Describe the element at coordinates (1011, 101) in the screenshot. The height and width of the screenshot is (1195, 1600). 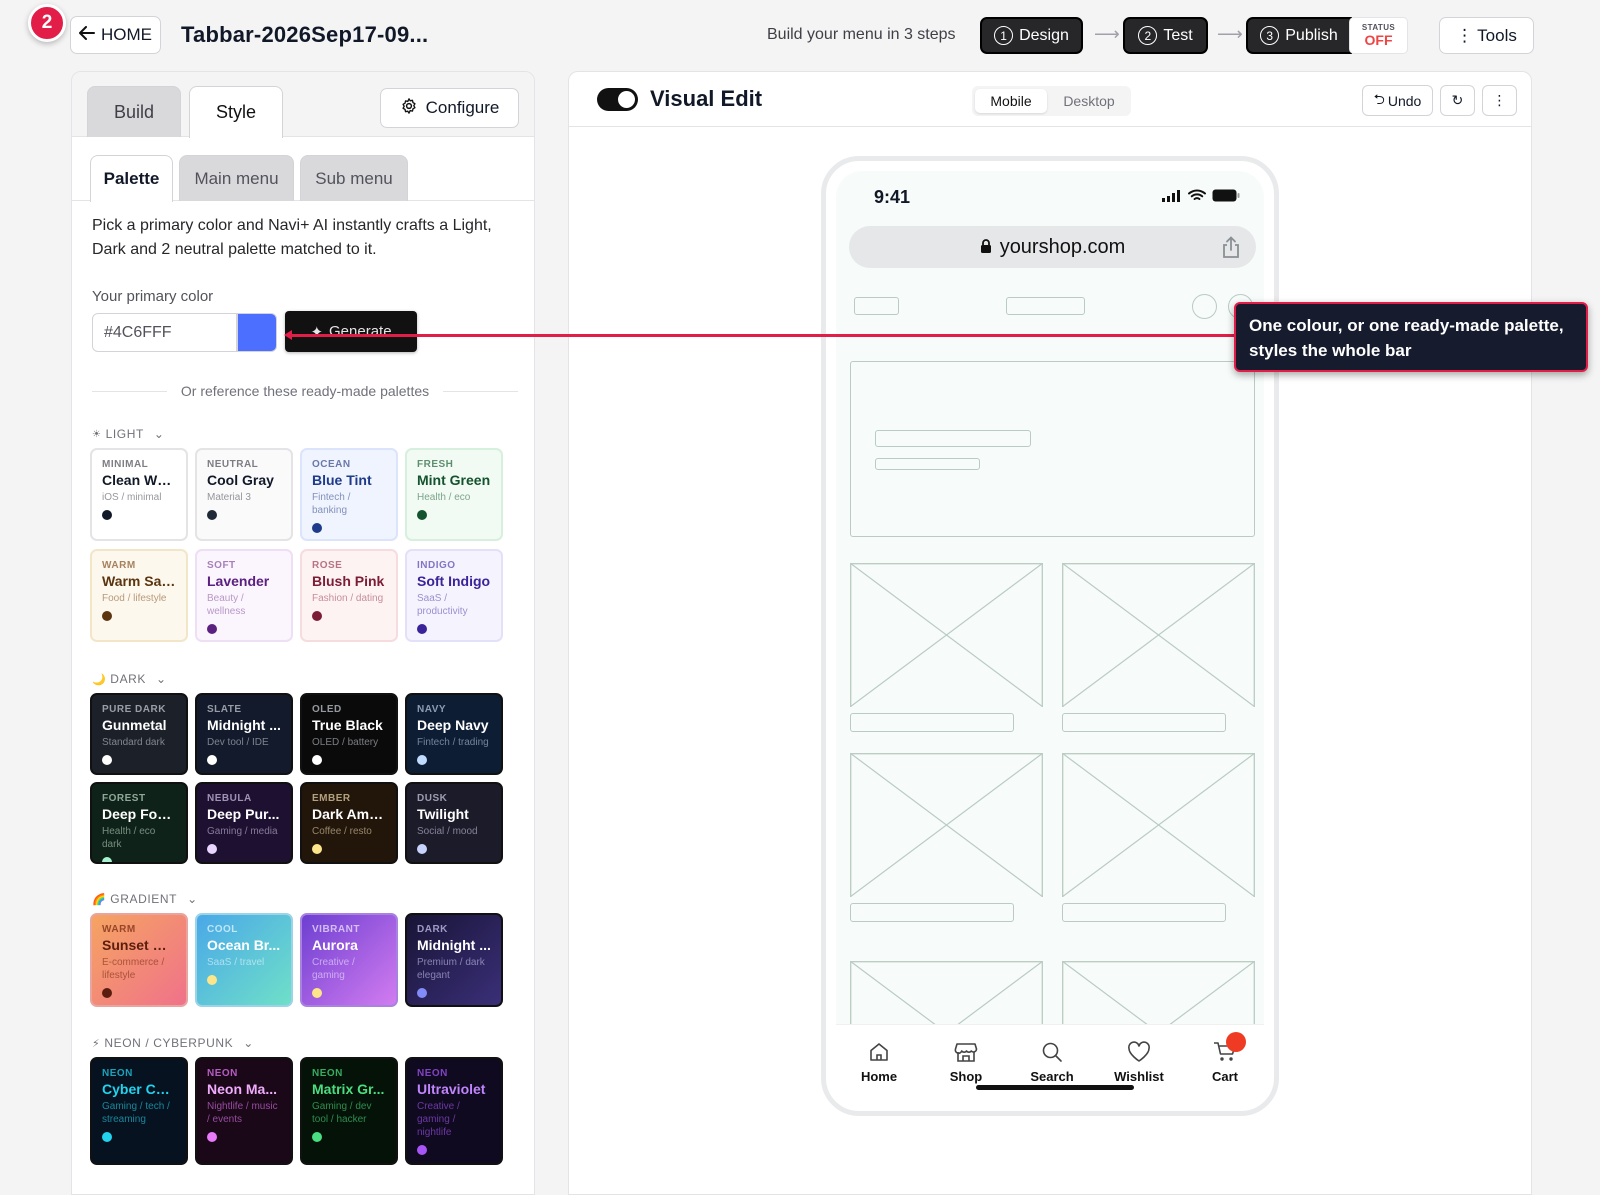
I see `view-mobile-button: Mobile` at that location.